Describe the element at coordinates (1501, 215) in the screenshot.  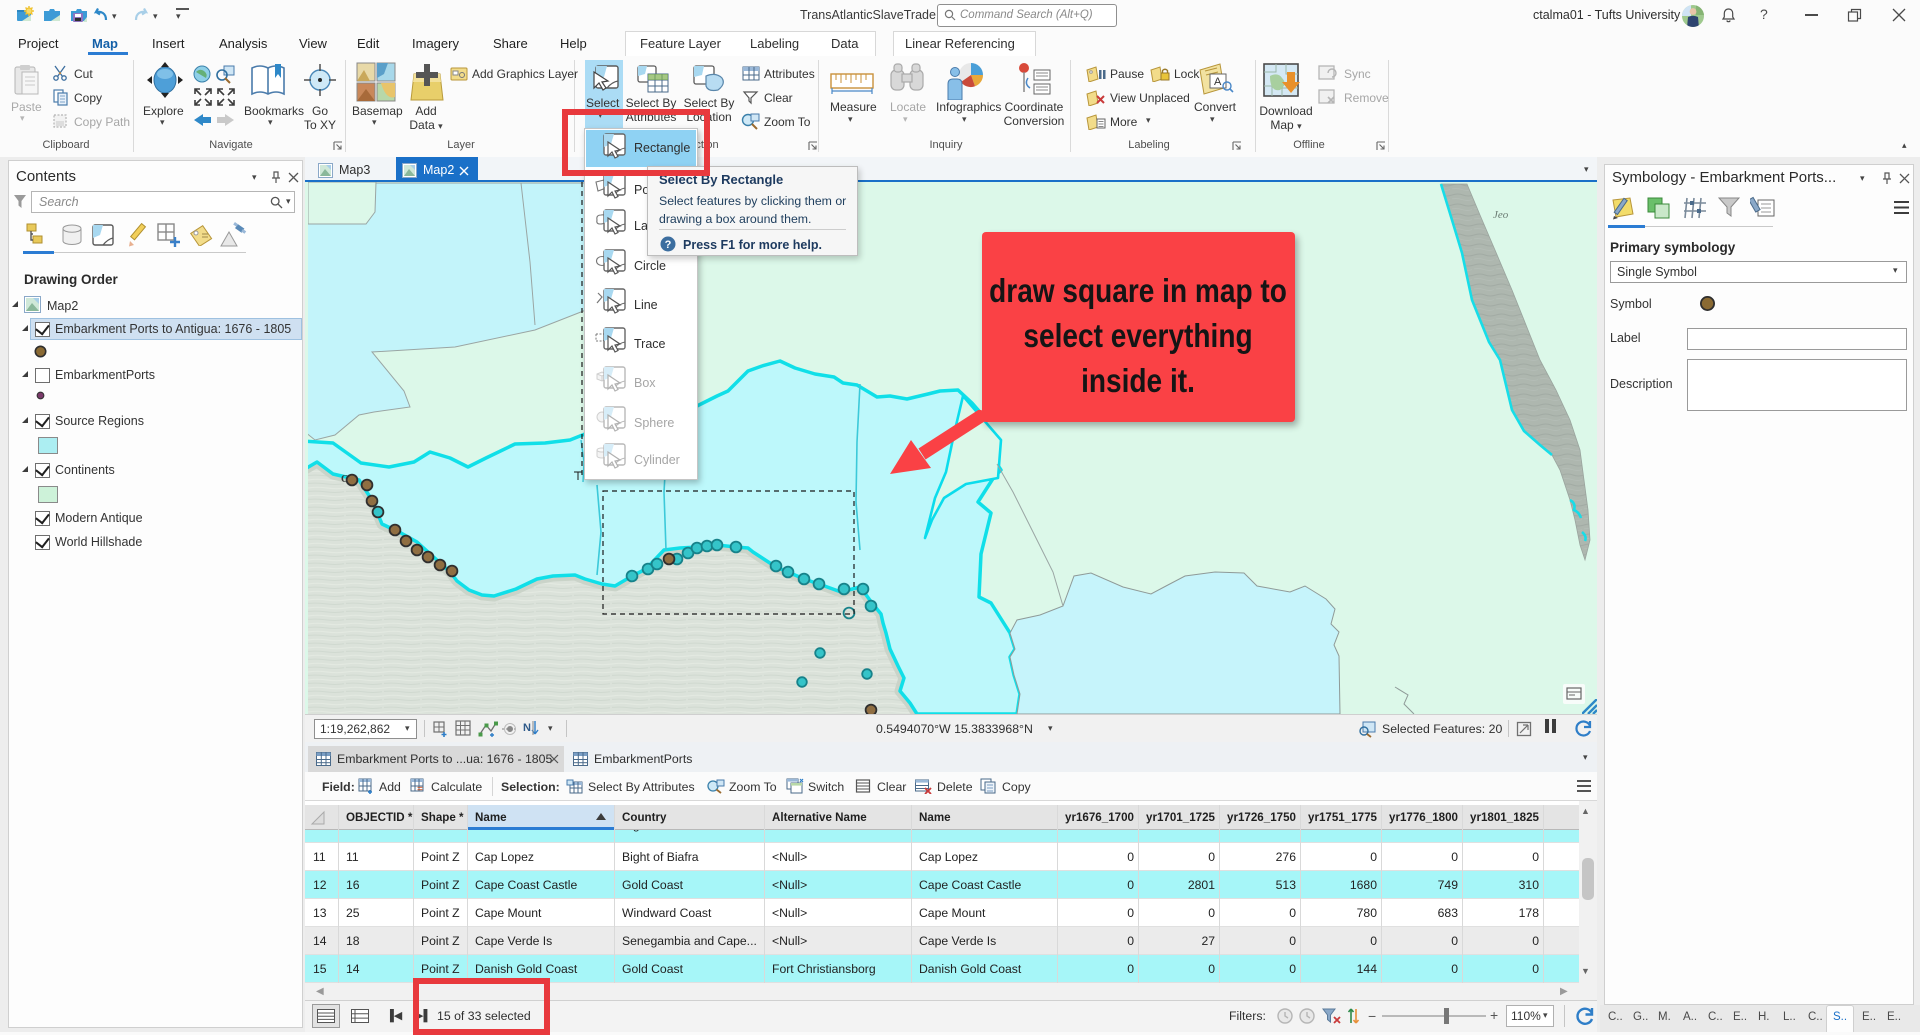
I see `svg-text: Jeo` at that location.